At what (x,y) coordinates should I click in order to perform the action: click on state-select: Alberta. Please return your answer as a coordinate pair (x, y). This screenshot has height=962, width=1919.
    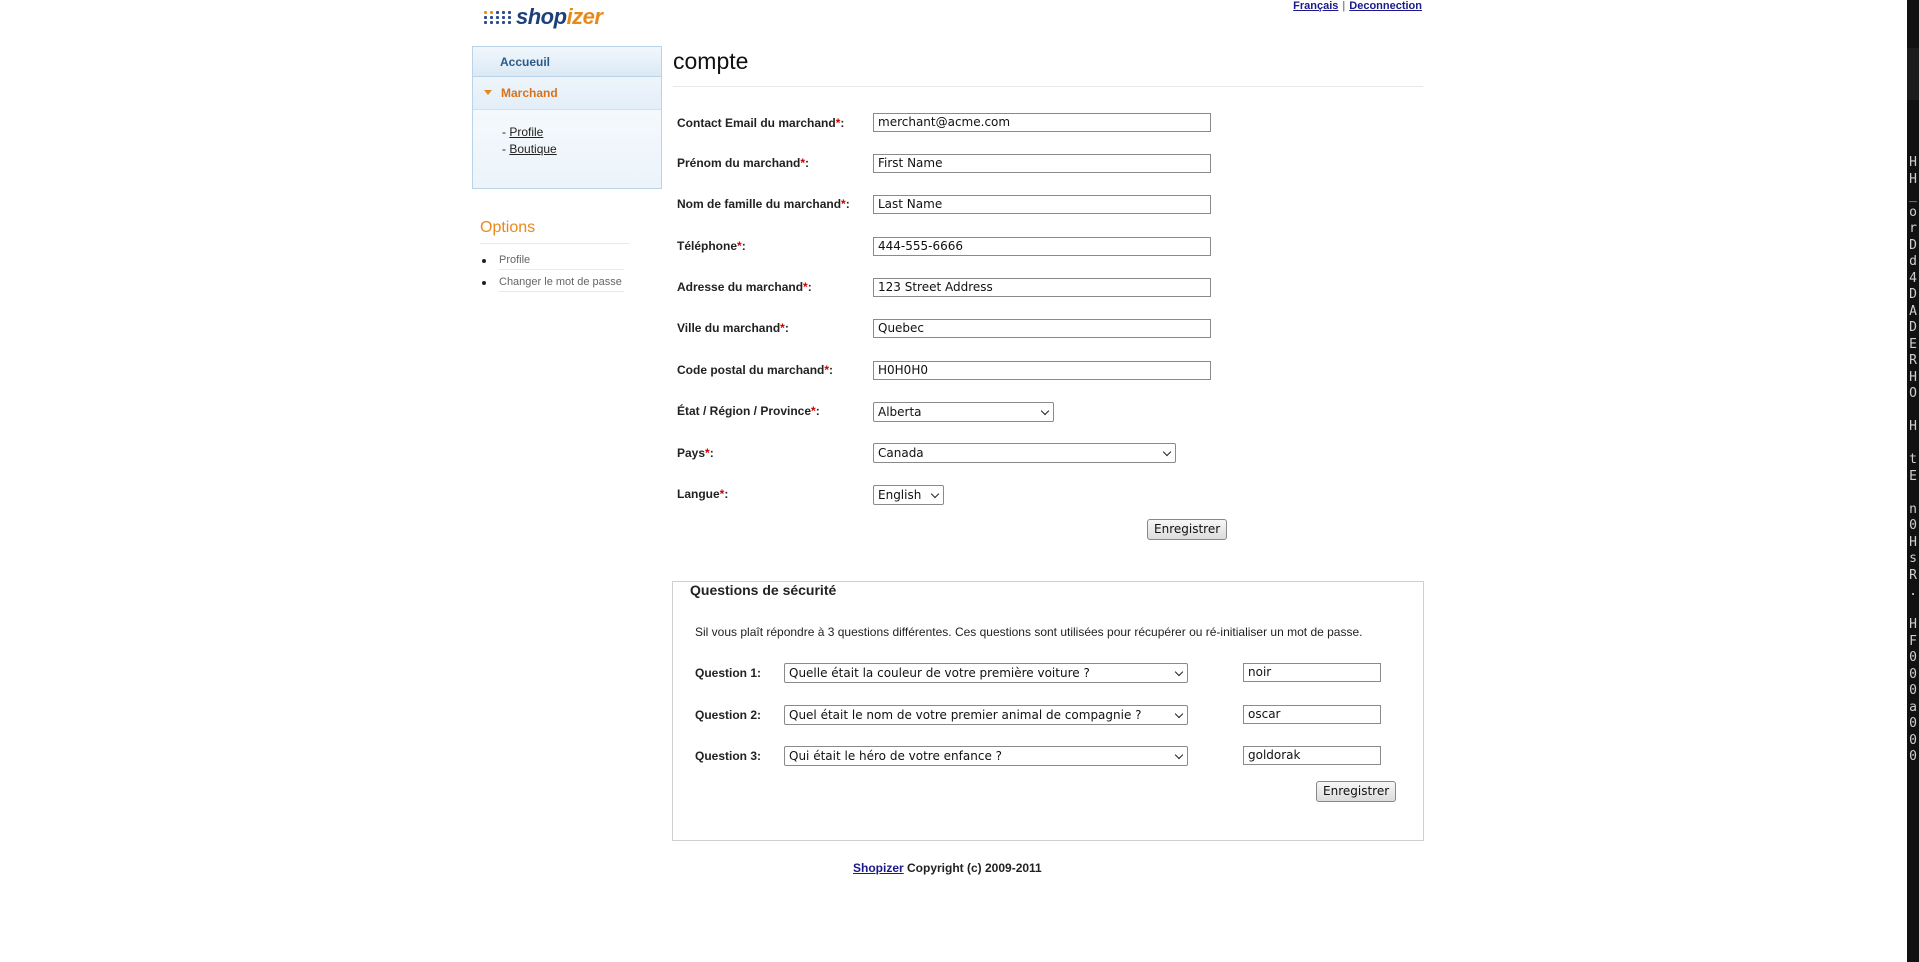
    Looking at the image, I should click on (963, 412).